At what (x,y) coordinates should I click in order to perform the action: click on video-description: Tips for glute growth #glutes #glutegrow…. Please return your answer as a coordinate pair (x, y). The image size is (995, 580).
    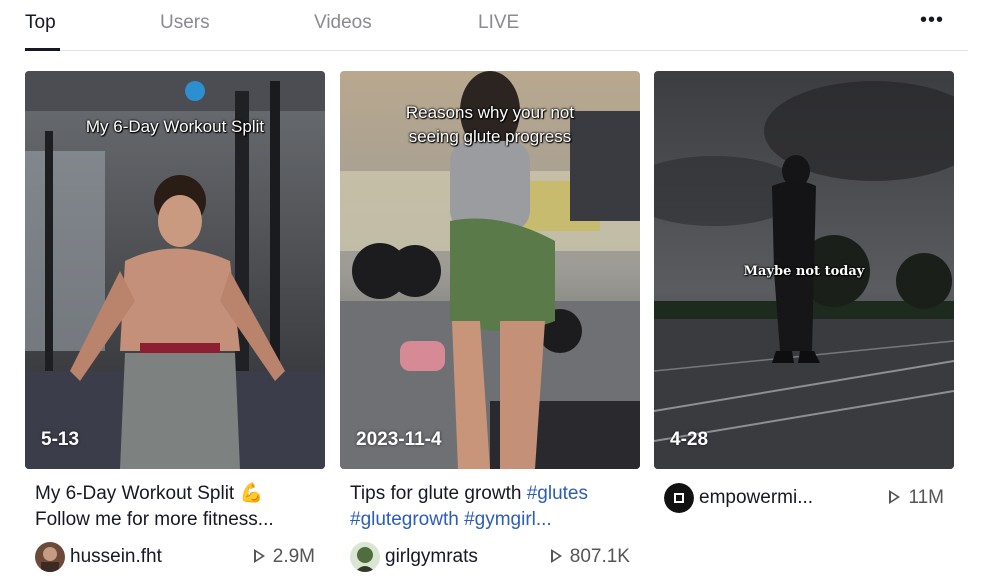
    Looking at the image, I should click on (490, 507).